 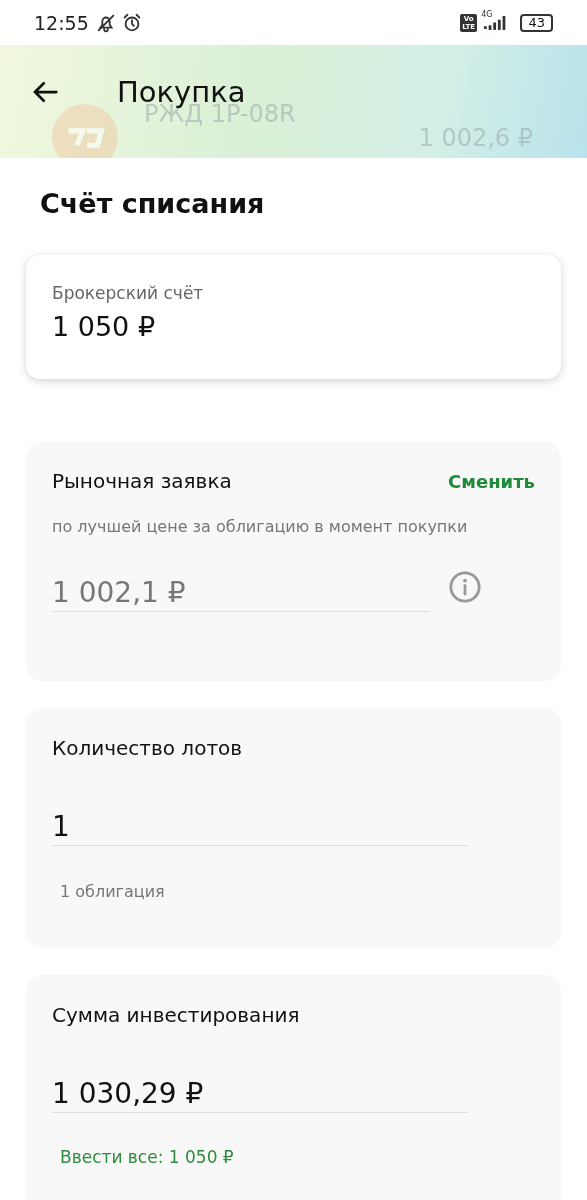 I want to click on info-icon, so click(x=465, y=587).